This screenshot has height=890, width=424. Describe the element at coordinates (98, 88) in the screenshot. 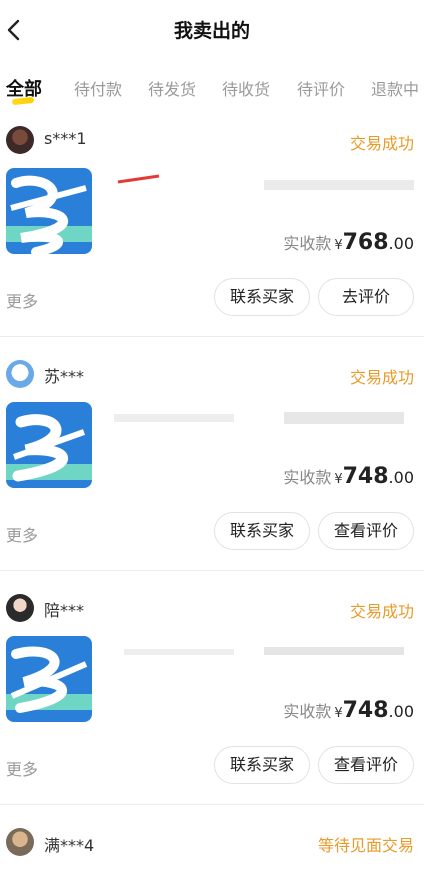

I see `tab-pending-payment: 待付款` at that location.